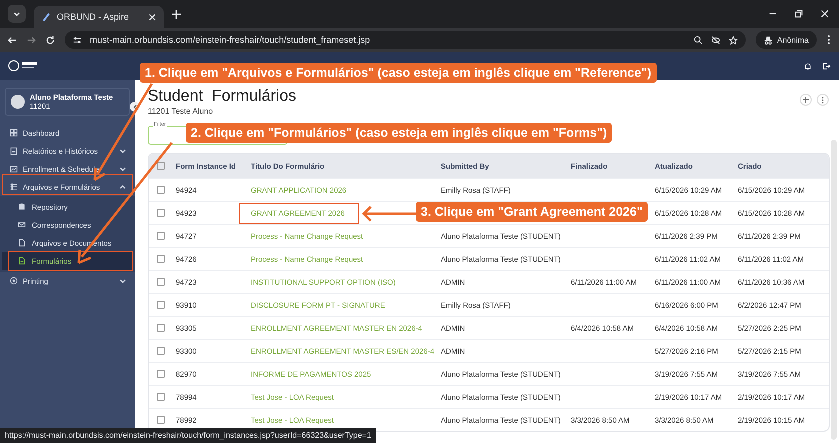  Describe the element at coordinates (222, 97) in the screenshot. I see `page-title: Student Formulários` at that location.